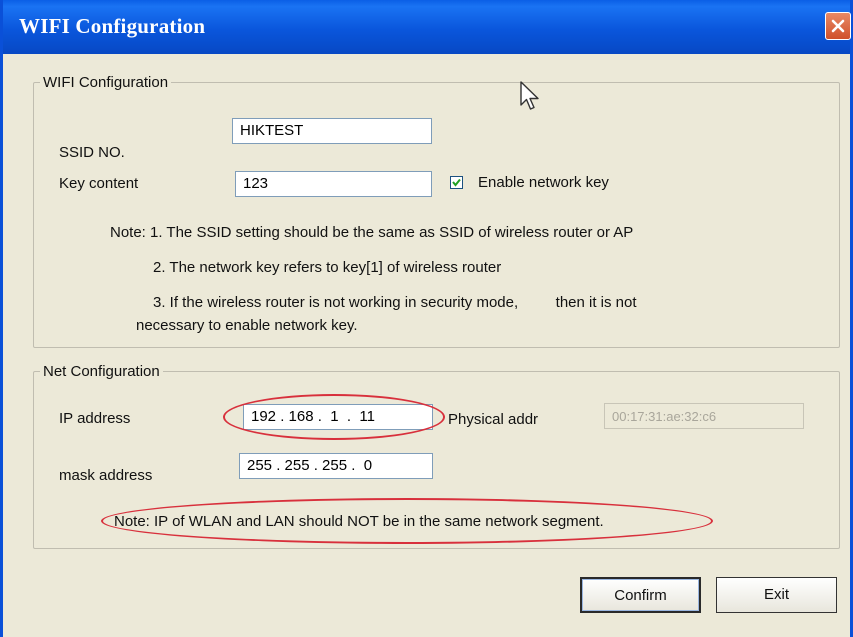  I want to click on close-button, so click(838, 26).